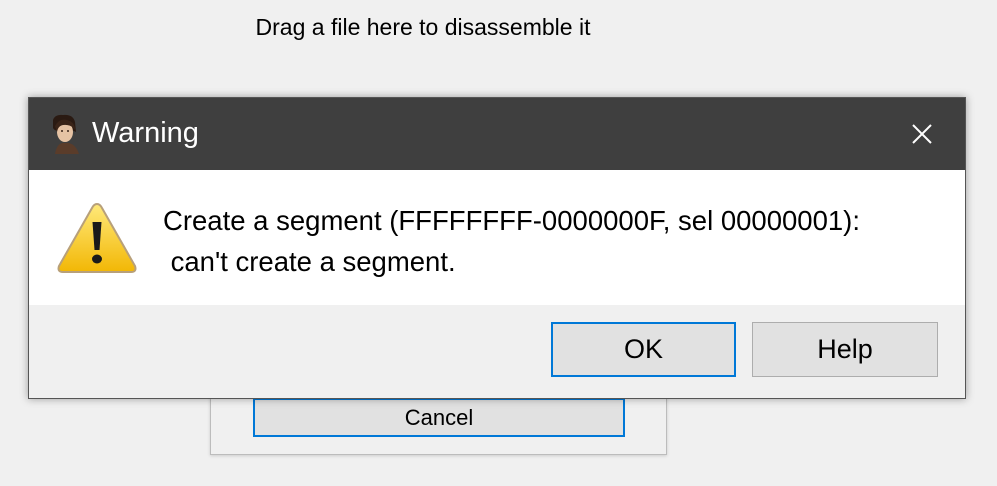  What do you see at coordinates (97, 237) in the screenshot?
I see `warning-triangle-icon` at bounding box center [97, 237].